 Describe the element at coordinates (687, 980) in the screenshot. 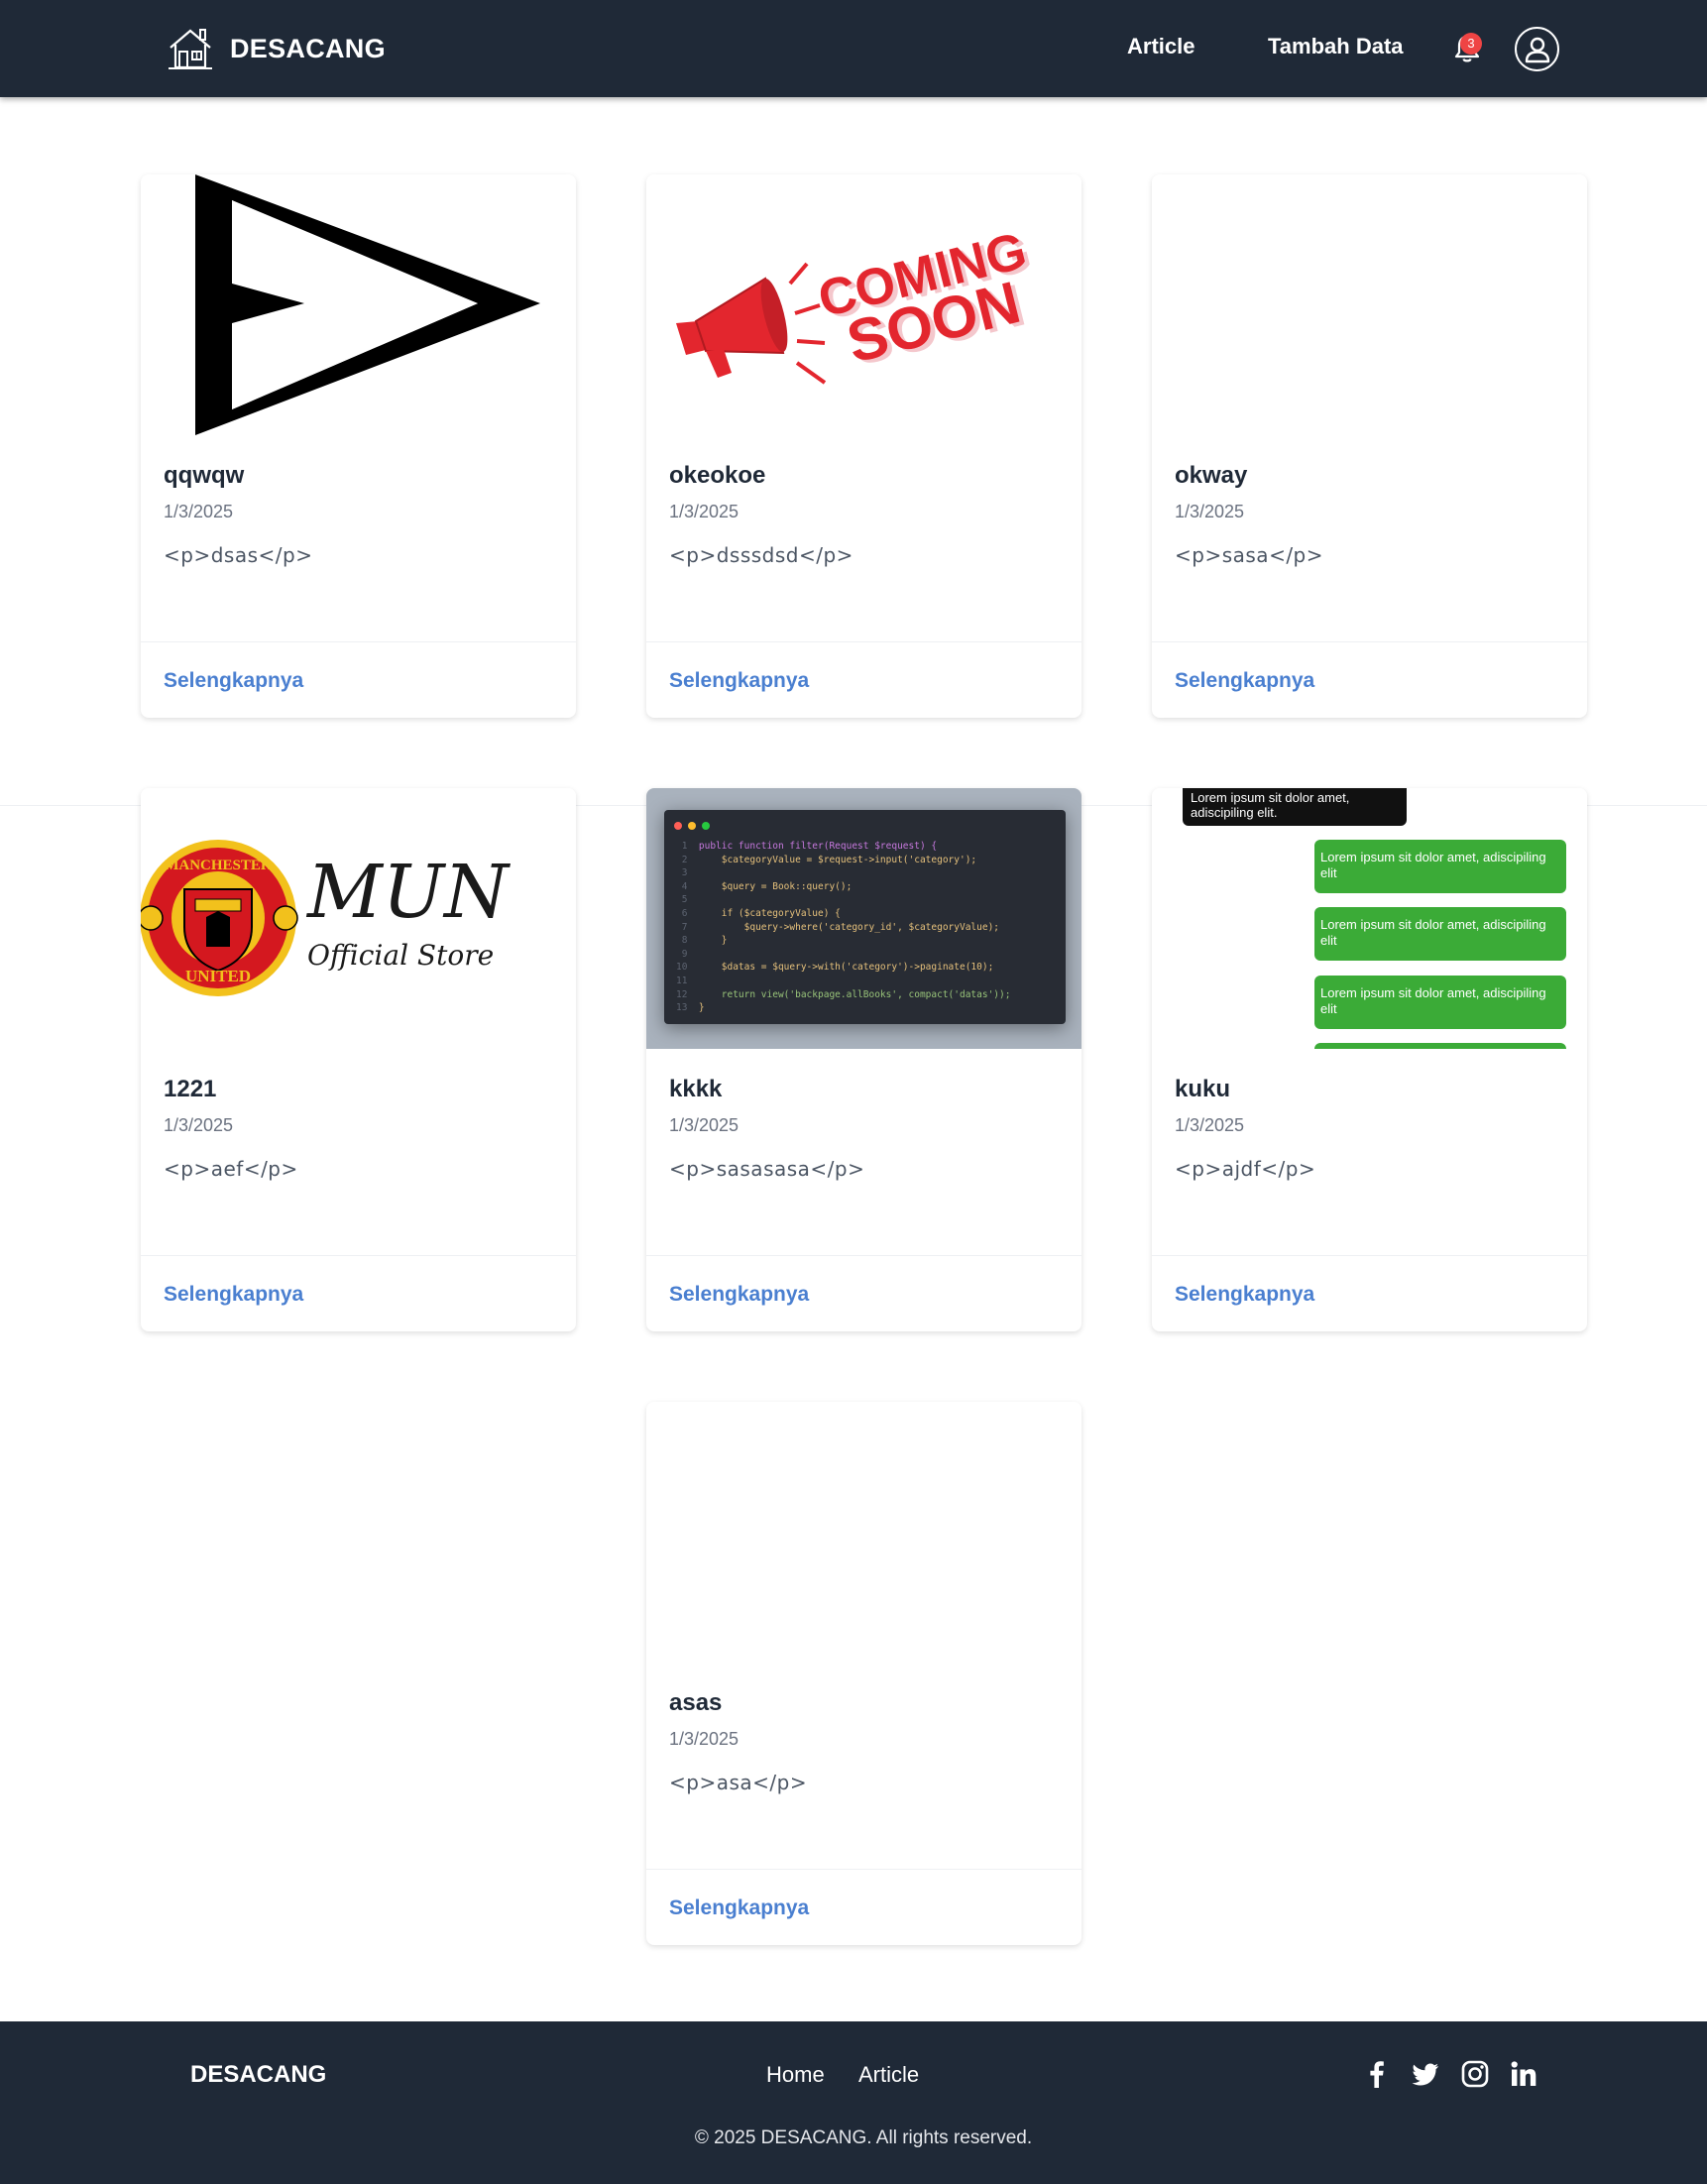

I see `code-line: 11` at that location.